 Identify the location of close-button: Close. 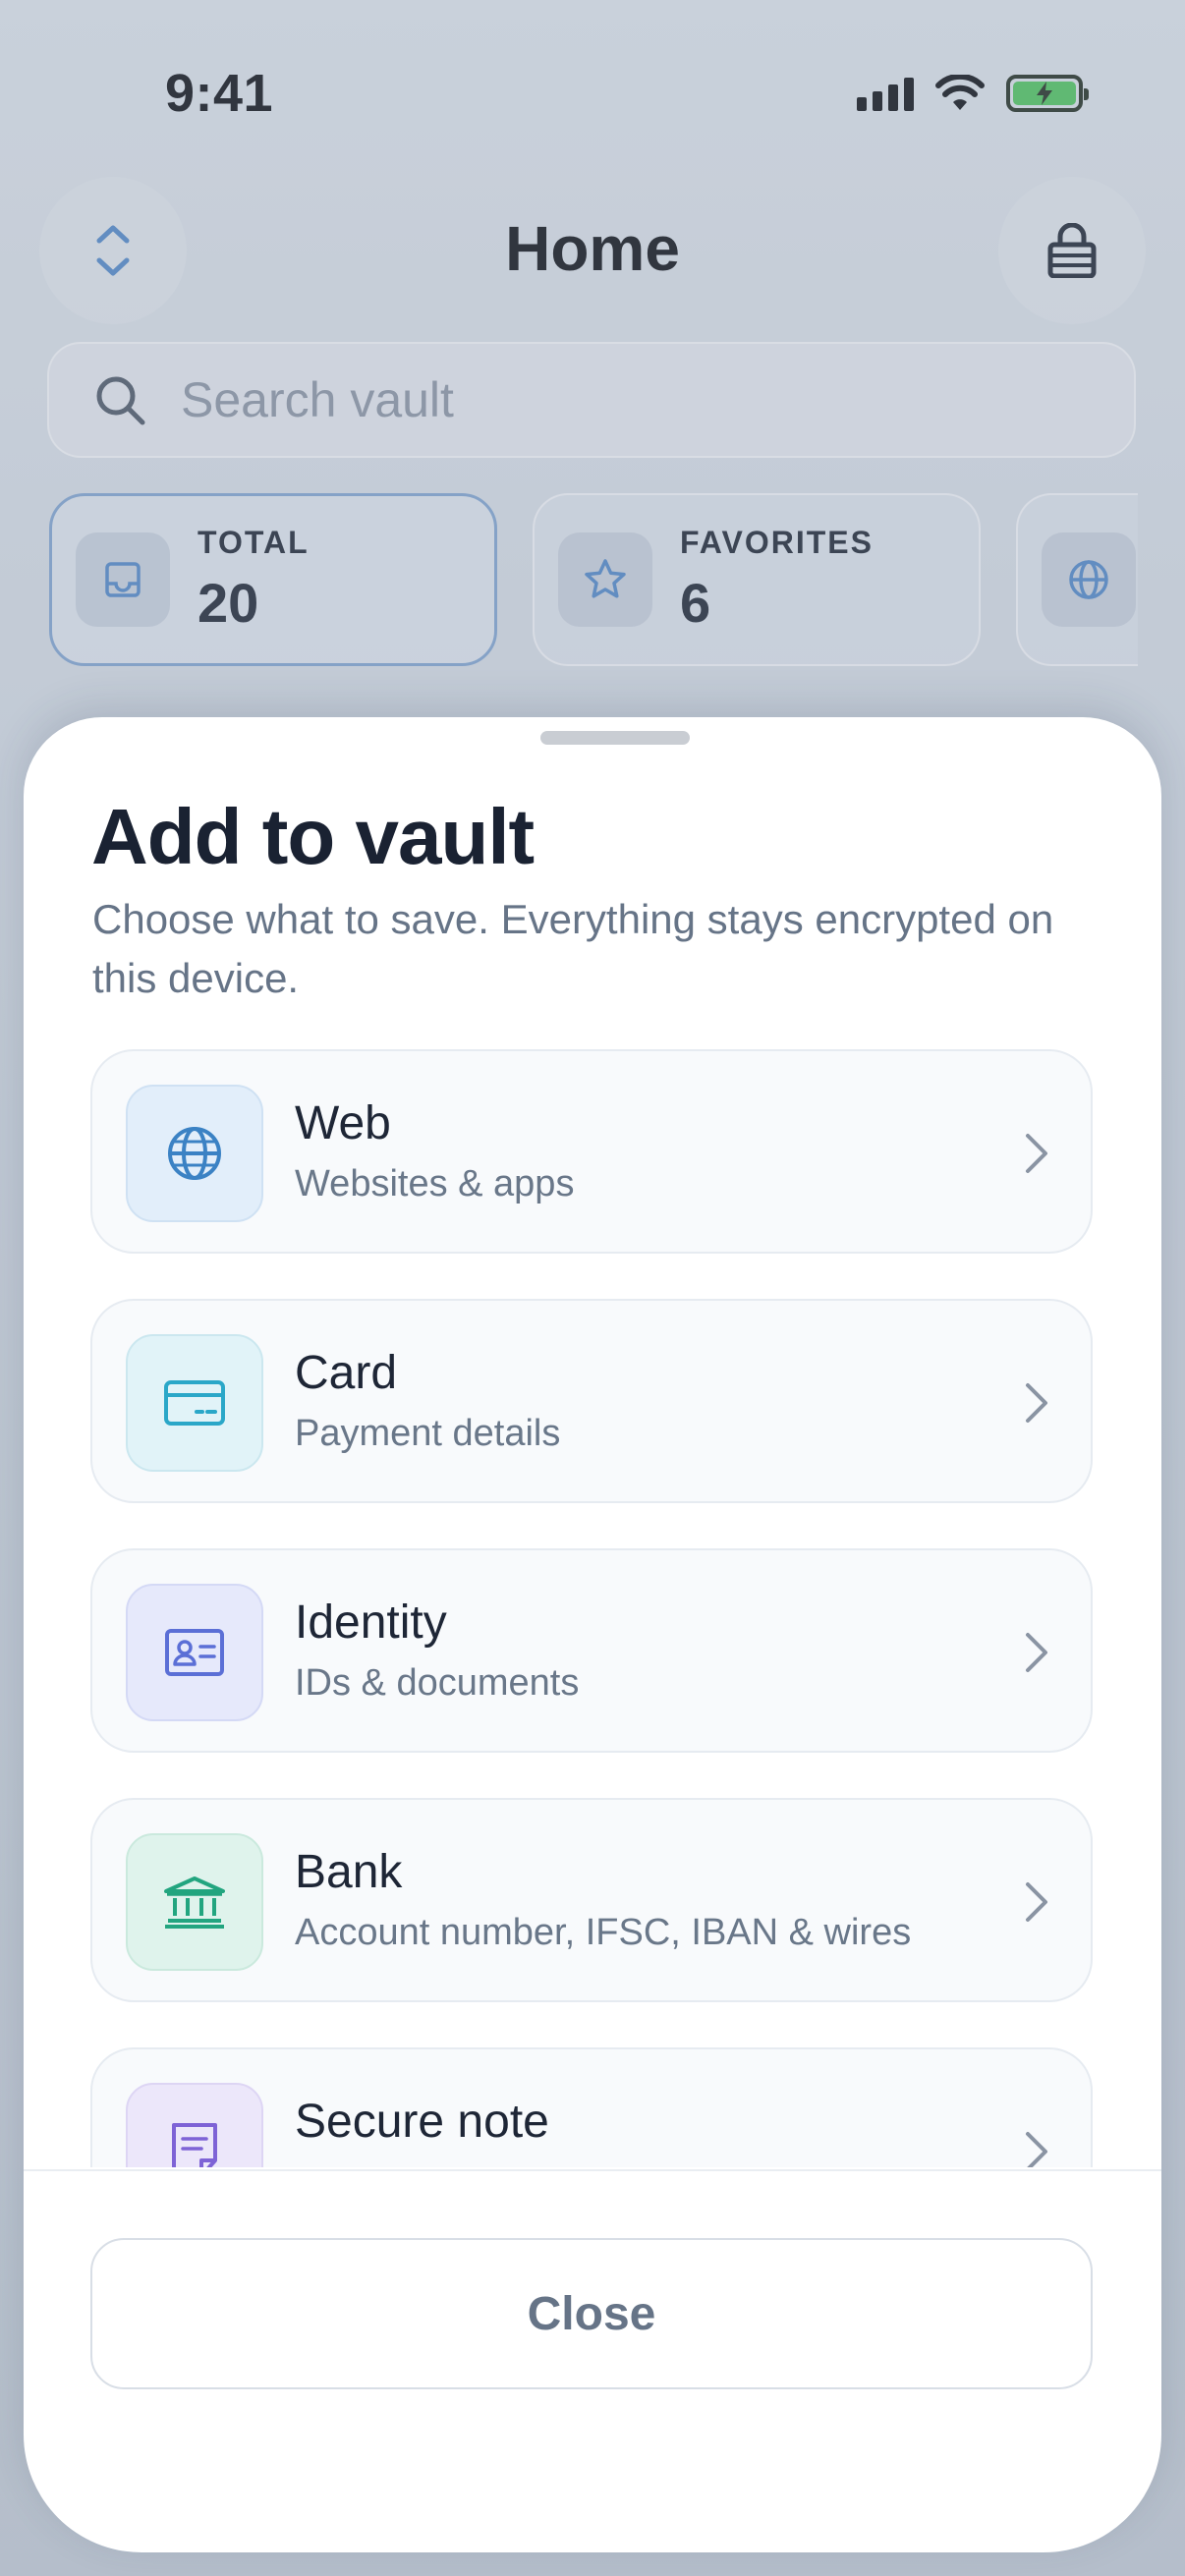
(592, 2313).